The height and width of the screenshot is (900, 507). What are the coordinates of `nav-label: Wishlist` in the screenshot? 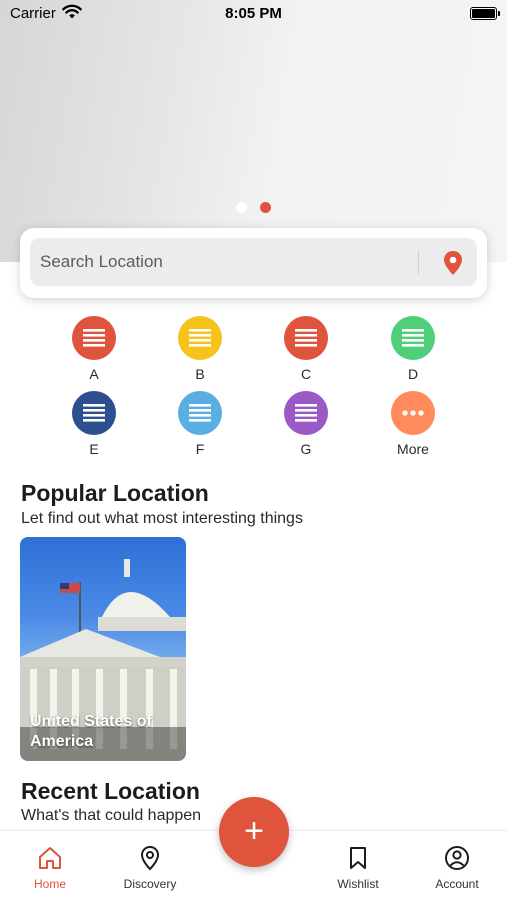 It's located at (358, 884).